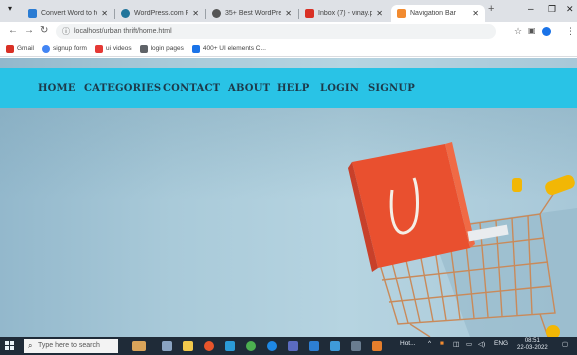  Describe the element at coordinates (335, 346) in the screenshot. I see `mail-icon` at that location.